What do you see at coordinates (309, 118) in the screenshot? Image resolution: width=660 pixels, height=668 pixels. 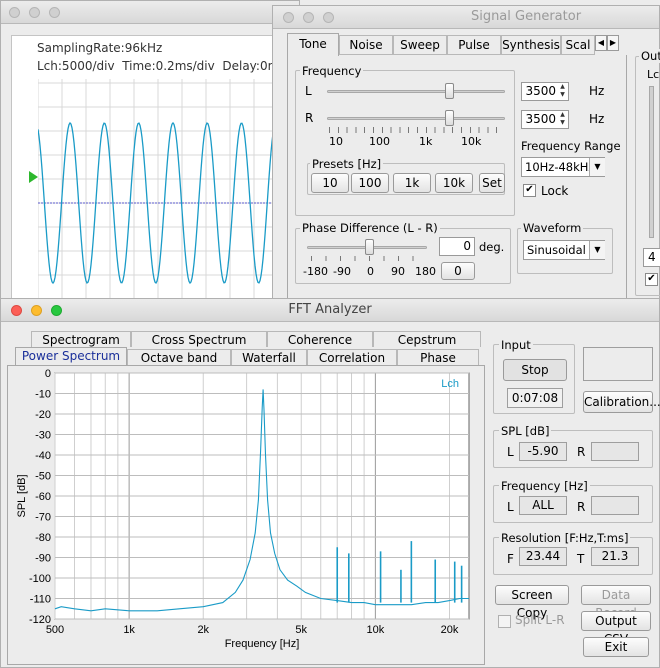 I see `freq-r-label: R` at bounding box center [309, 118].